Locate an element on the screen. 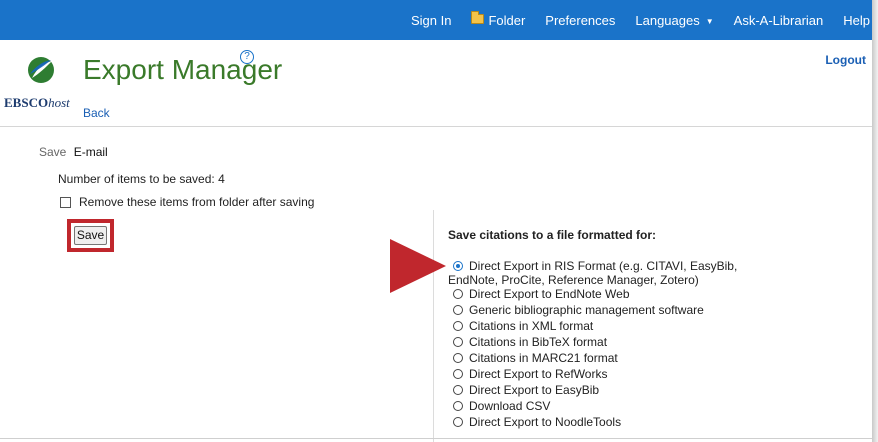  logo-brand: EBSCO is located at coordinates (26, 102).